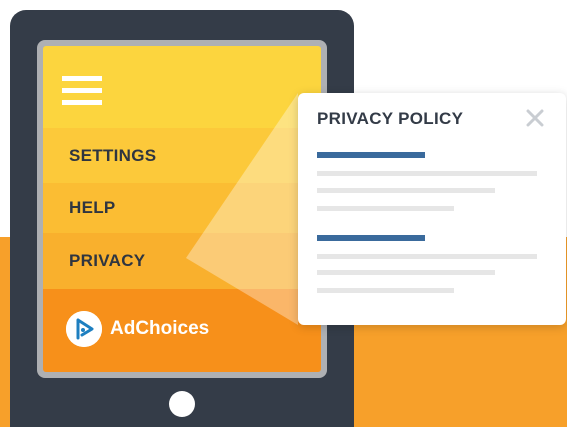 The width and height of the screenshot is (567, 427). I want to click on close-icon, so click(535, 118).